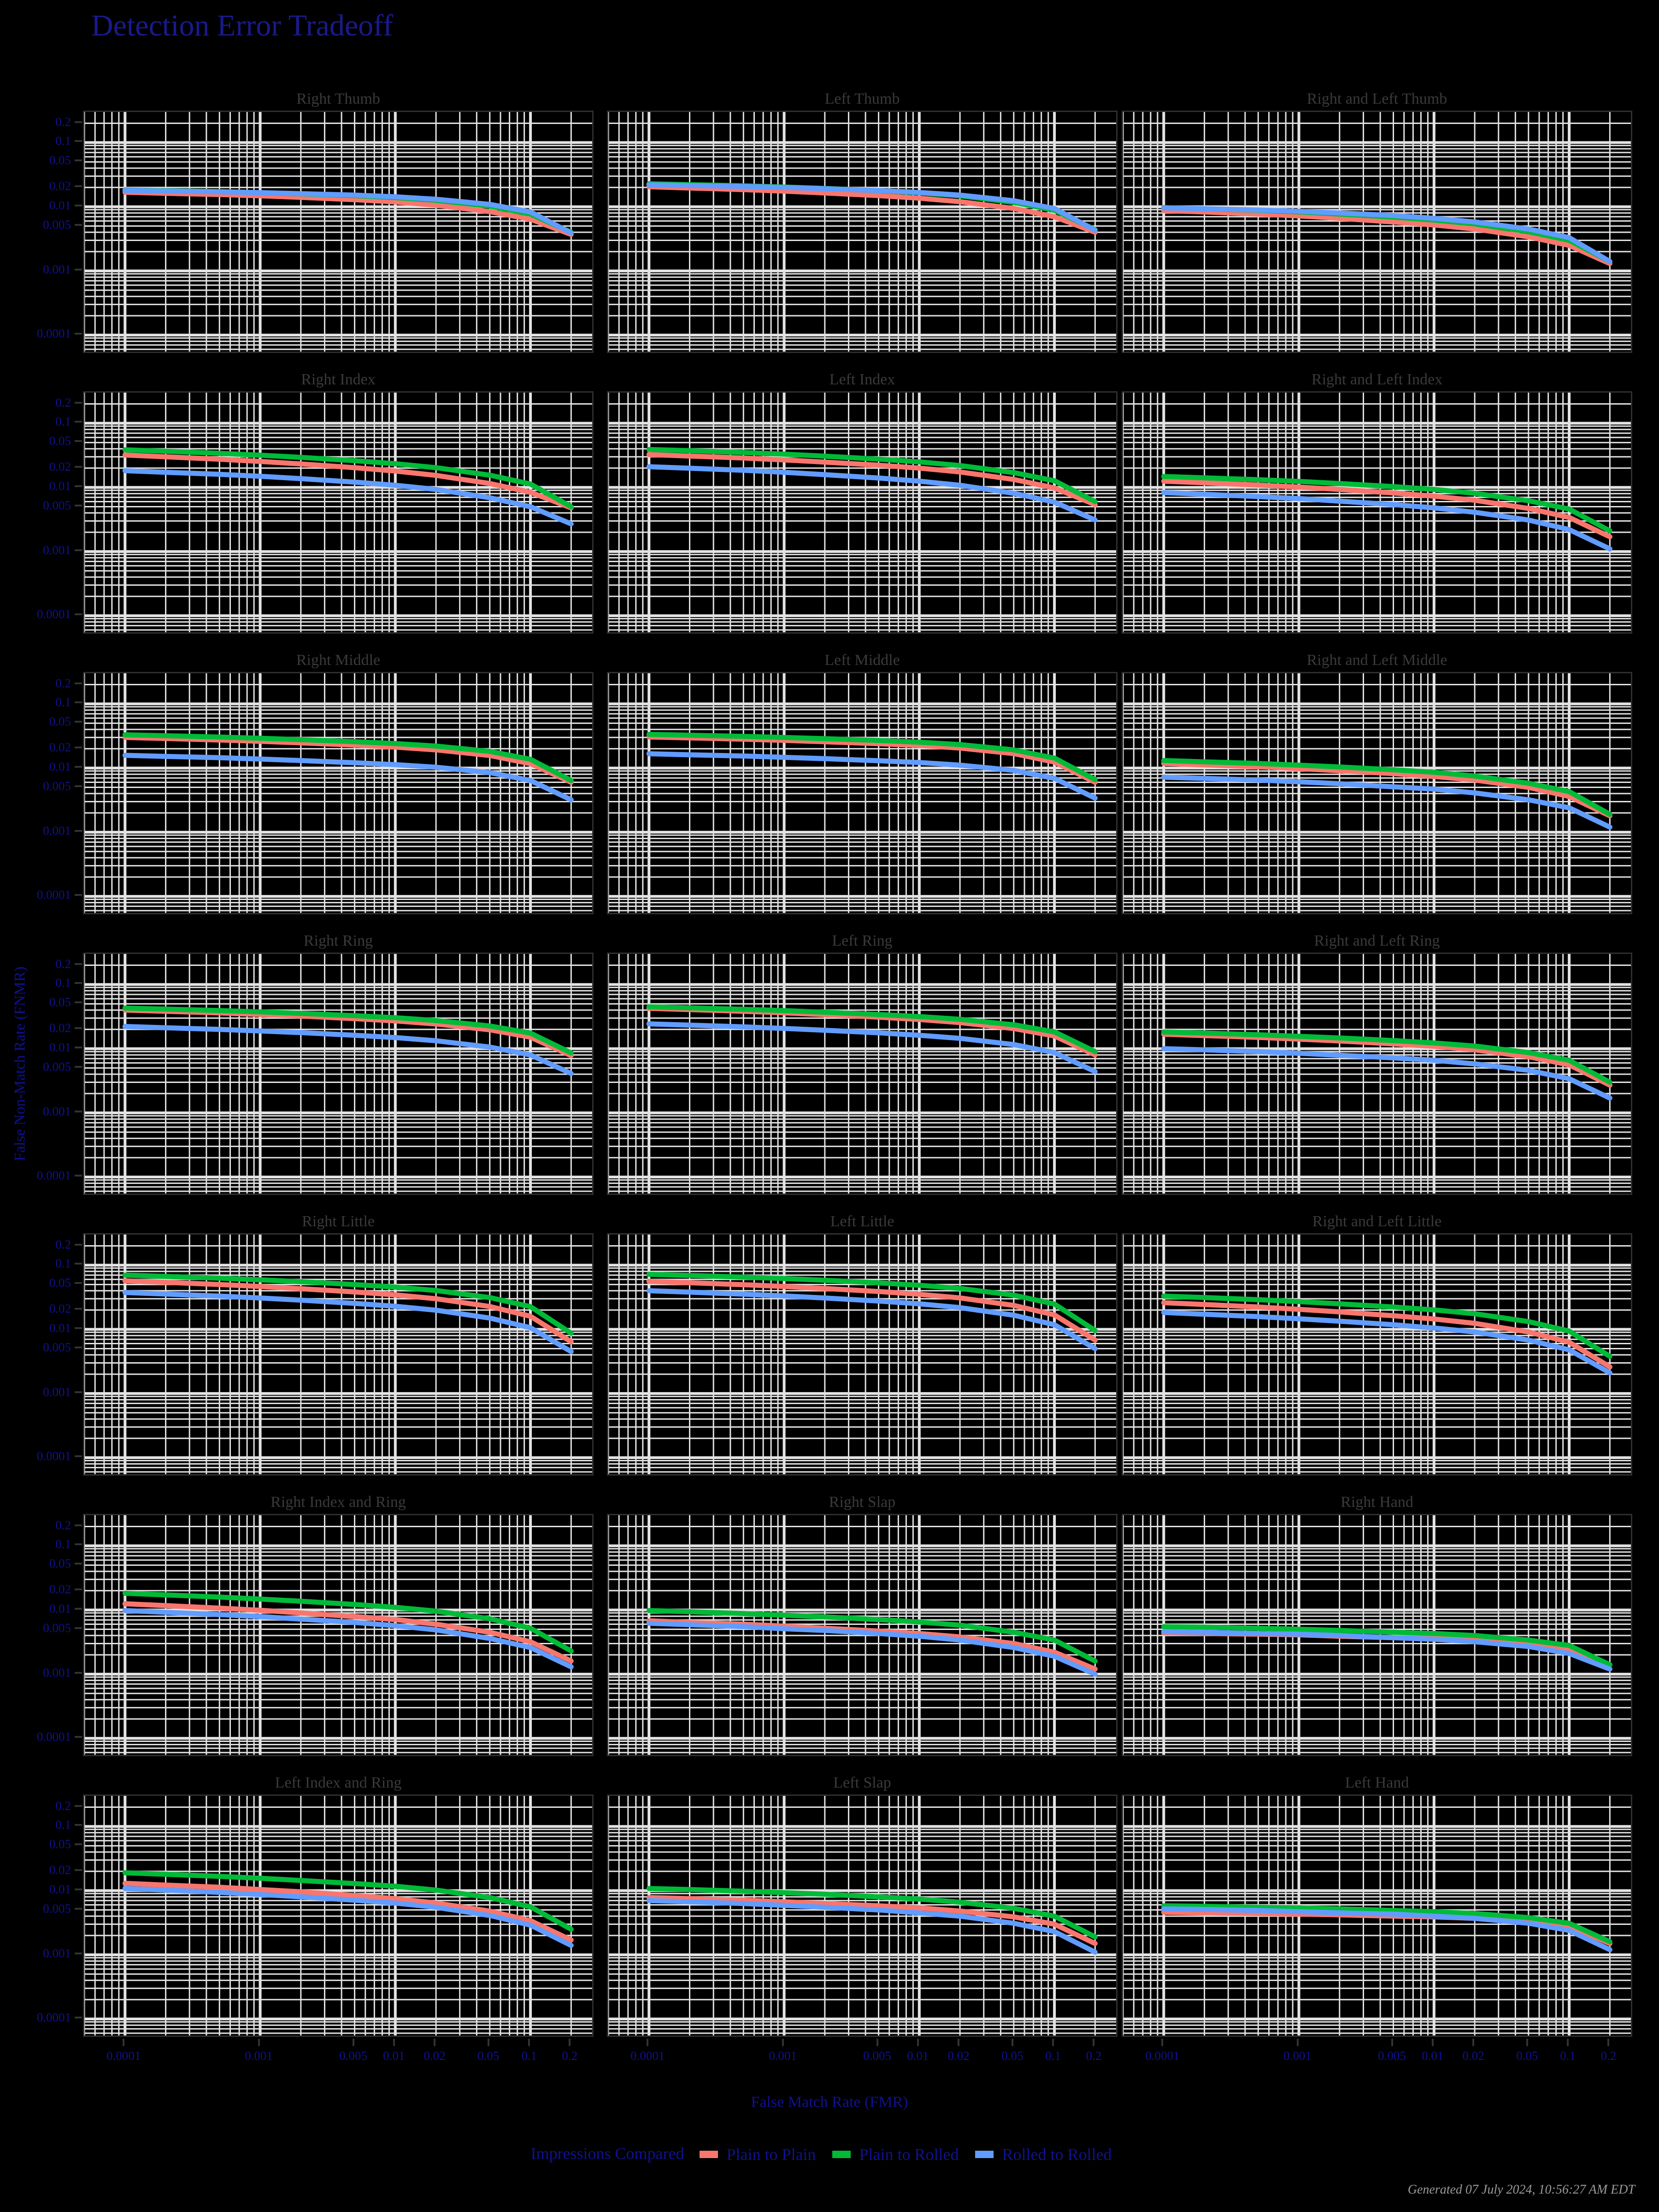 The height and width of the screenshot is (2212, 1659). Describe the element at coordinates (862, 1221) in the screenshot. I see `panel-title: Left Little` at that location.